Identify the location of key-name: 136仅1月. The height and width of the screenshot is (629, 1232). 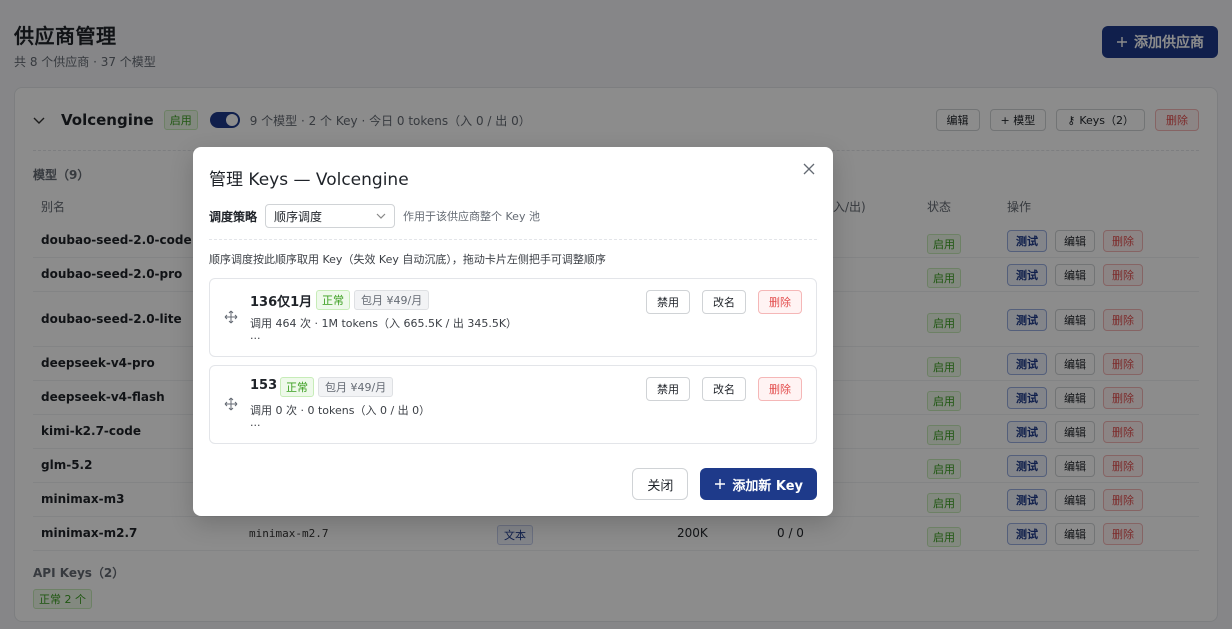
(281, 302).